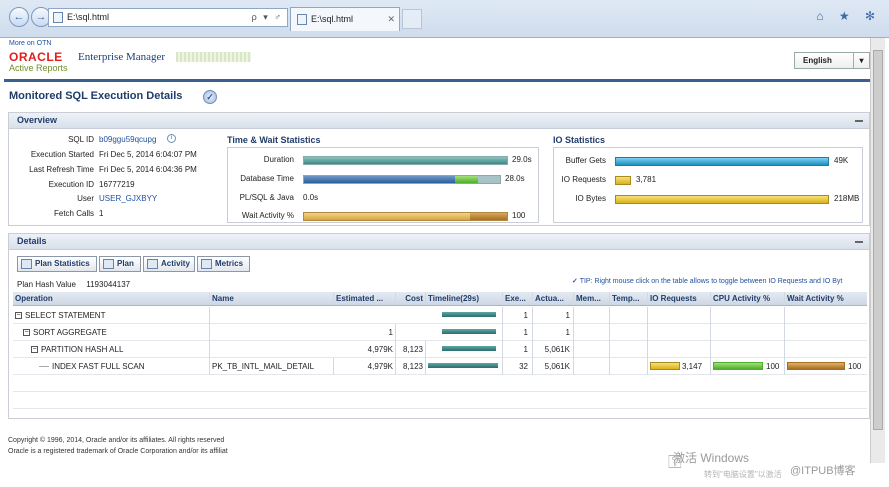  What do you see at coordinates (127, 139) in the screenshot?
I see `sql-id-link: b09ggu59qcupg` at bounding box center [127, 139].